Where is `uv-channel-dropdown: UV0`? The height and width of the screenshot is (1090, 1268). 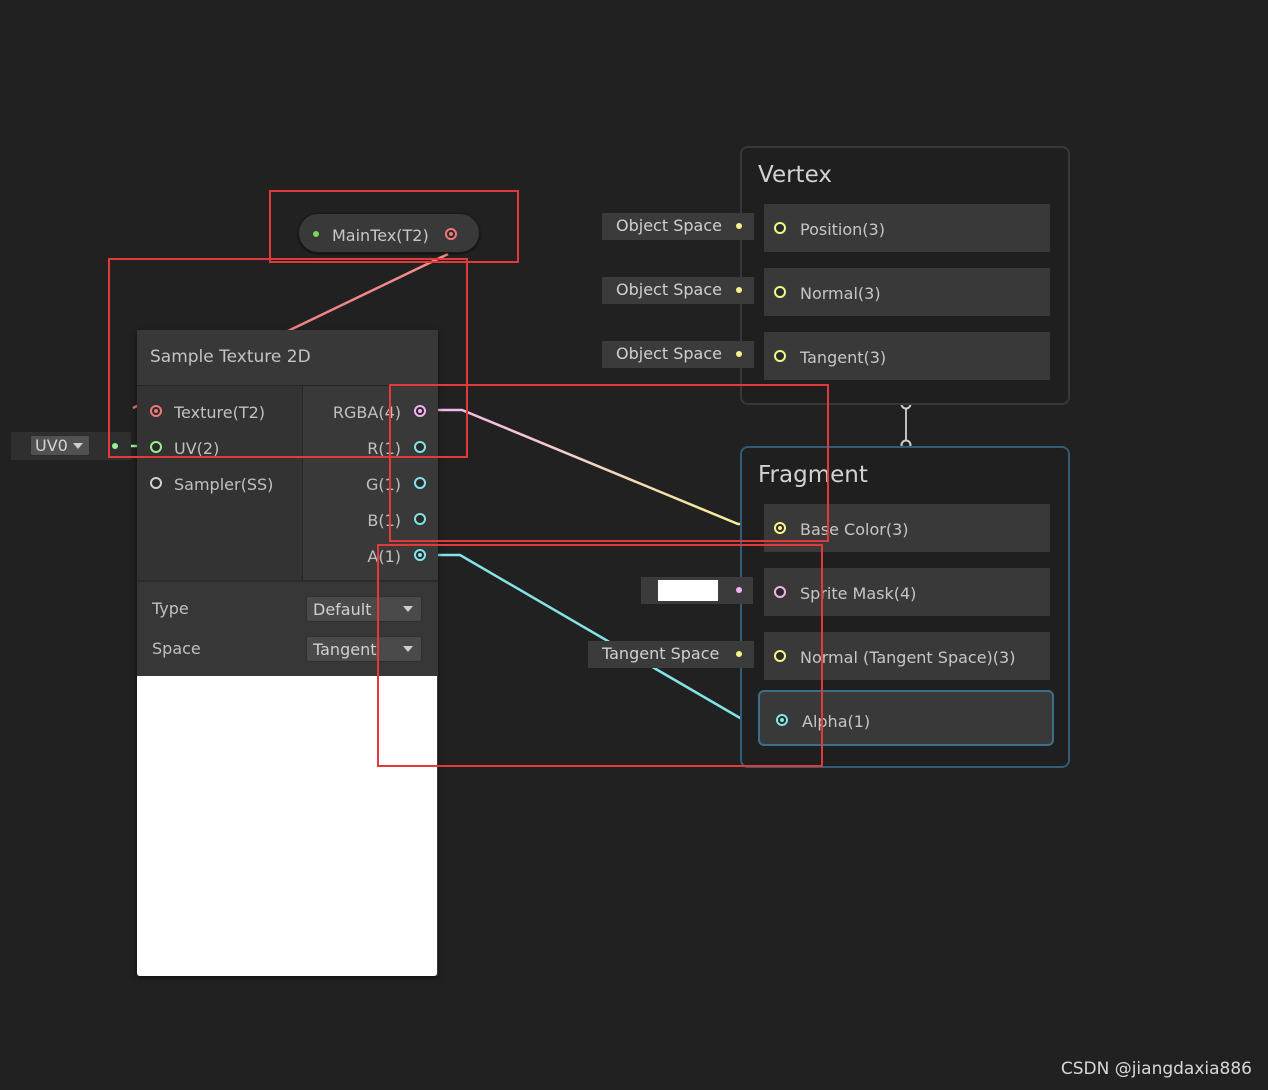
uv-channel-dropdown: UV0 is located at coordinates (60, 445).